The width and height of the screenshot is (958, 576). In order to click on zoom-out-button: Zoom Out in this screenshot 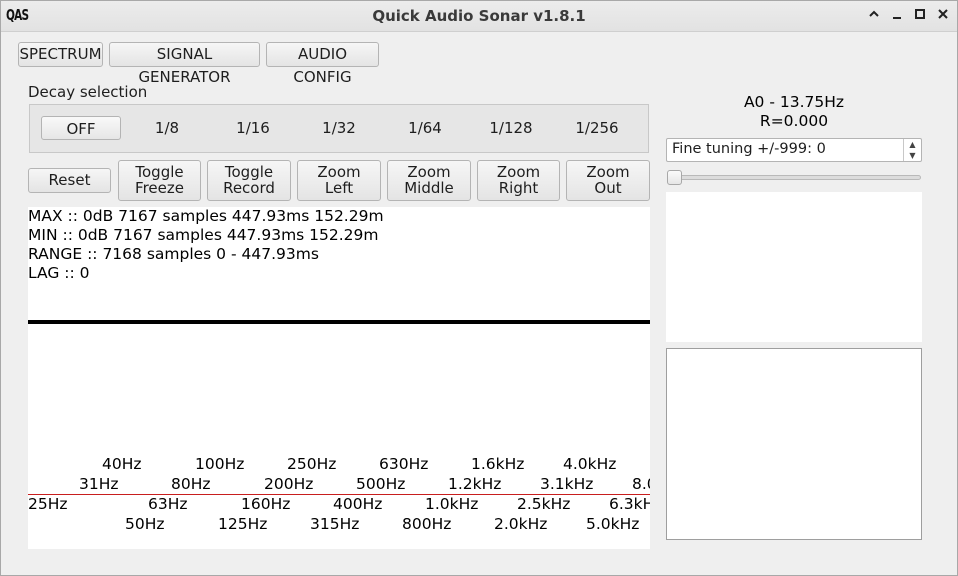, I will do `click(608, 180)`.